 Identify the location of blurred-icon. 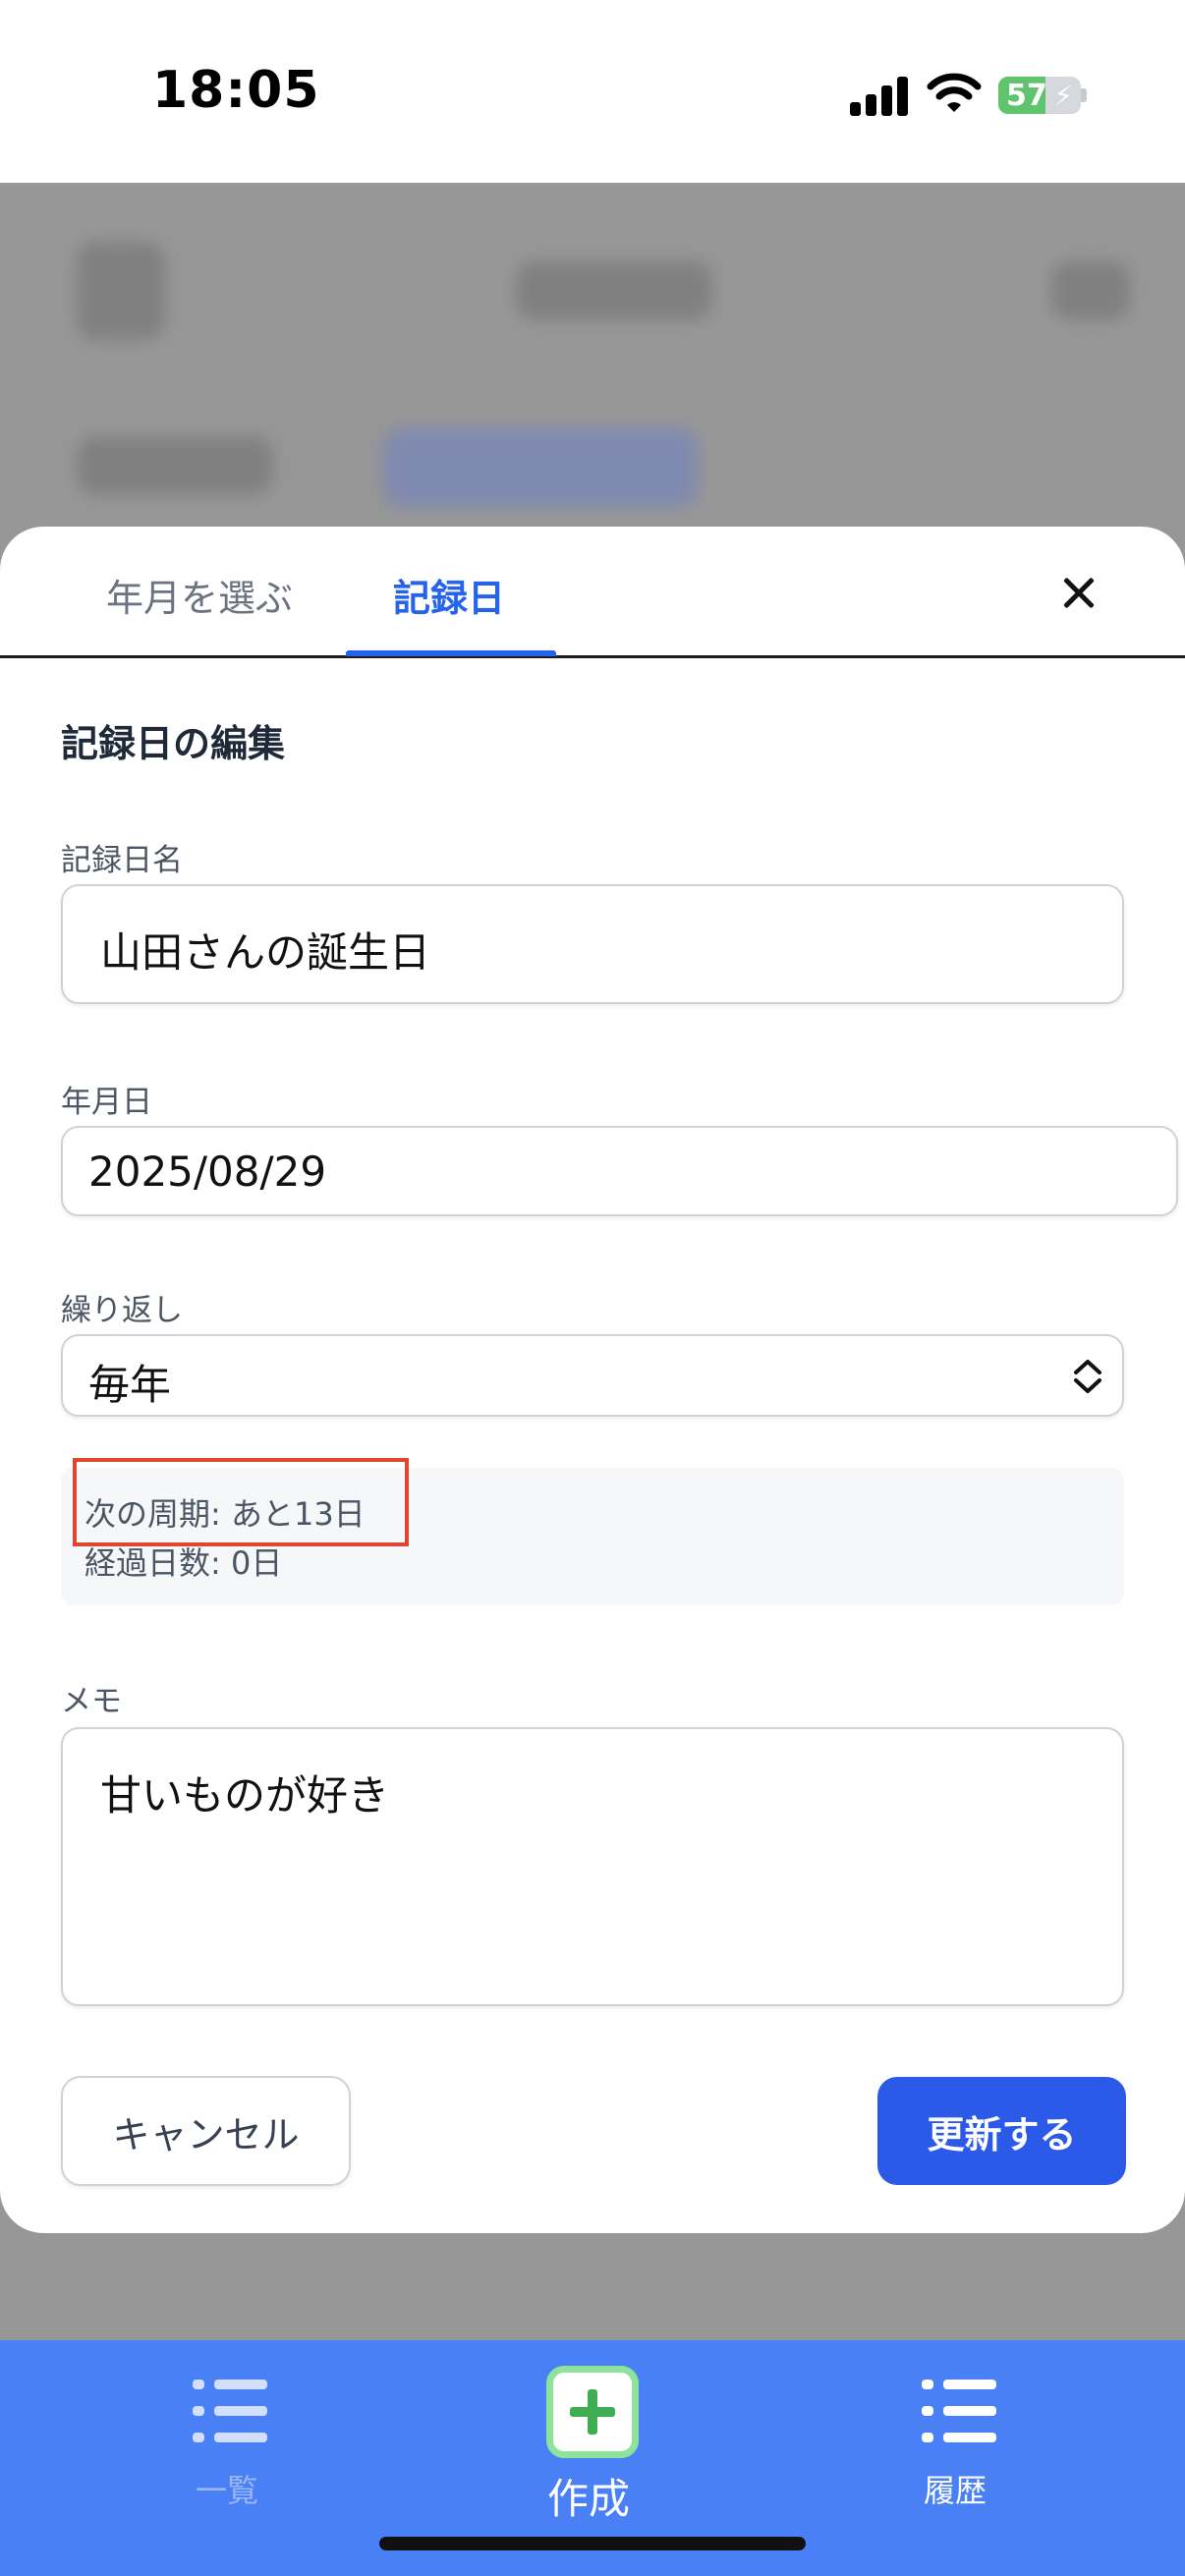
(1091, 290).